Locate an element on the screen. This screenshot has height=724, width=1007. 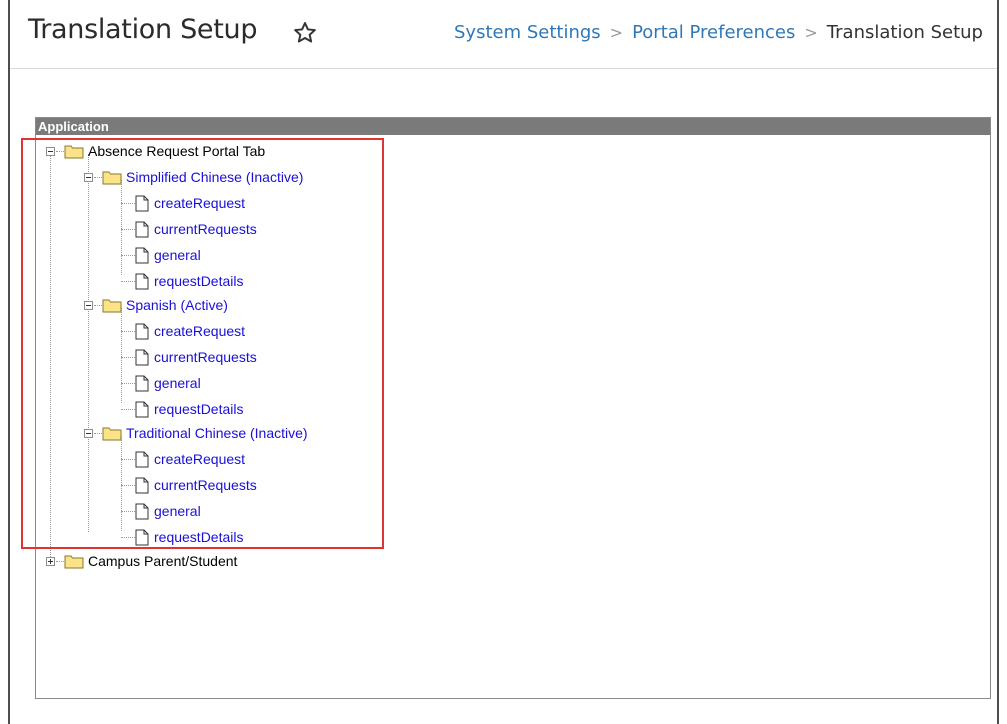
page-title: Translation Setup is located at coordinates (143, 29).